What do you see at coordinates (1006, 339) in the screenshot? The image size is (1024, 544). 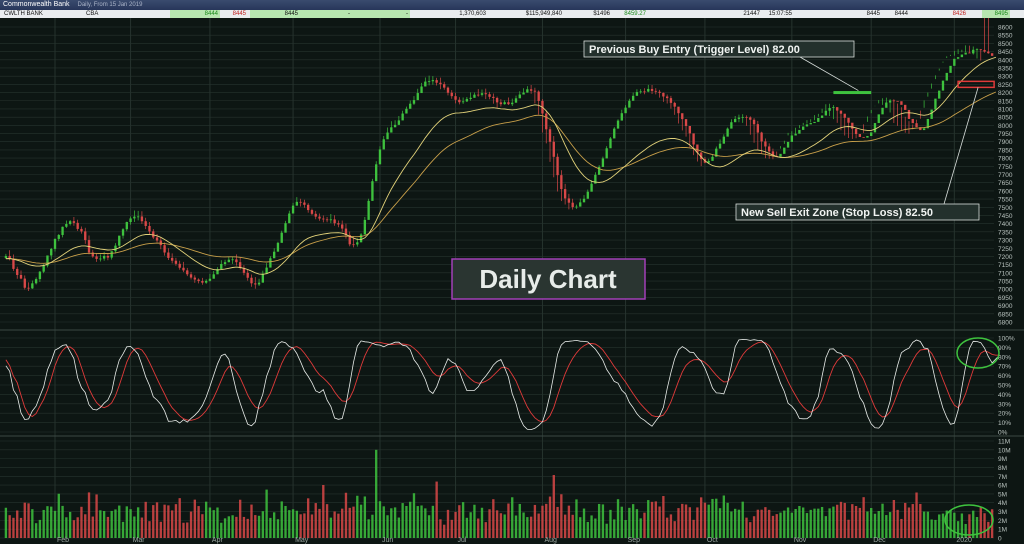 I see `stochastic-tick-label: 100%` at bounding box center [1006, 339].